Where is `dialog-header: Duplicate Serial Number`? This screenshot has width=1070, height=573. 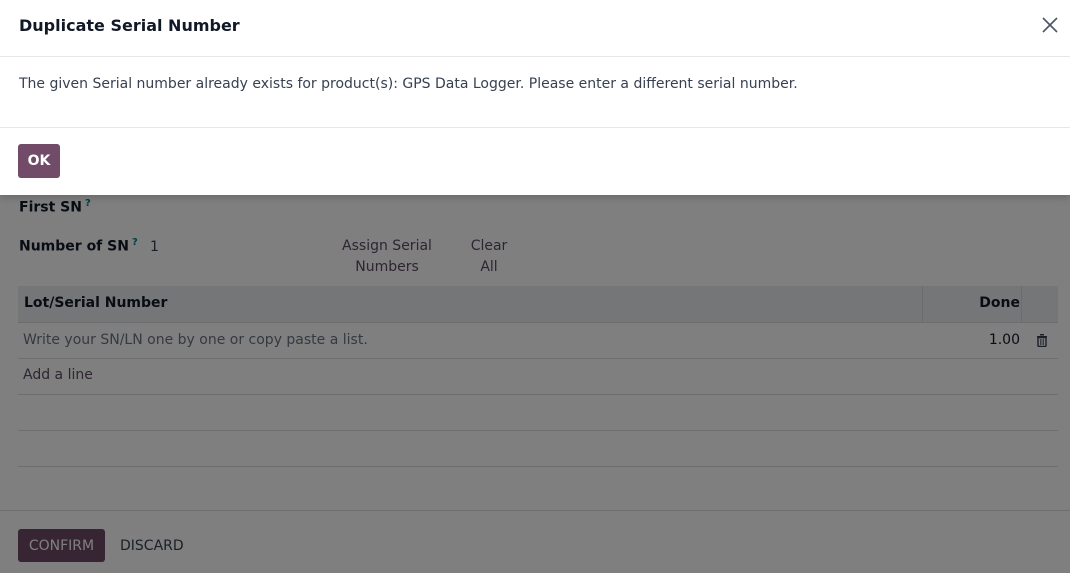 dialog-header: Duplicate Serial Number is located at coordinates (535, 28).